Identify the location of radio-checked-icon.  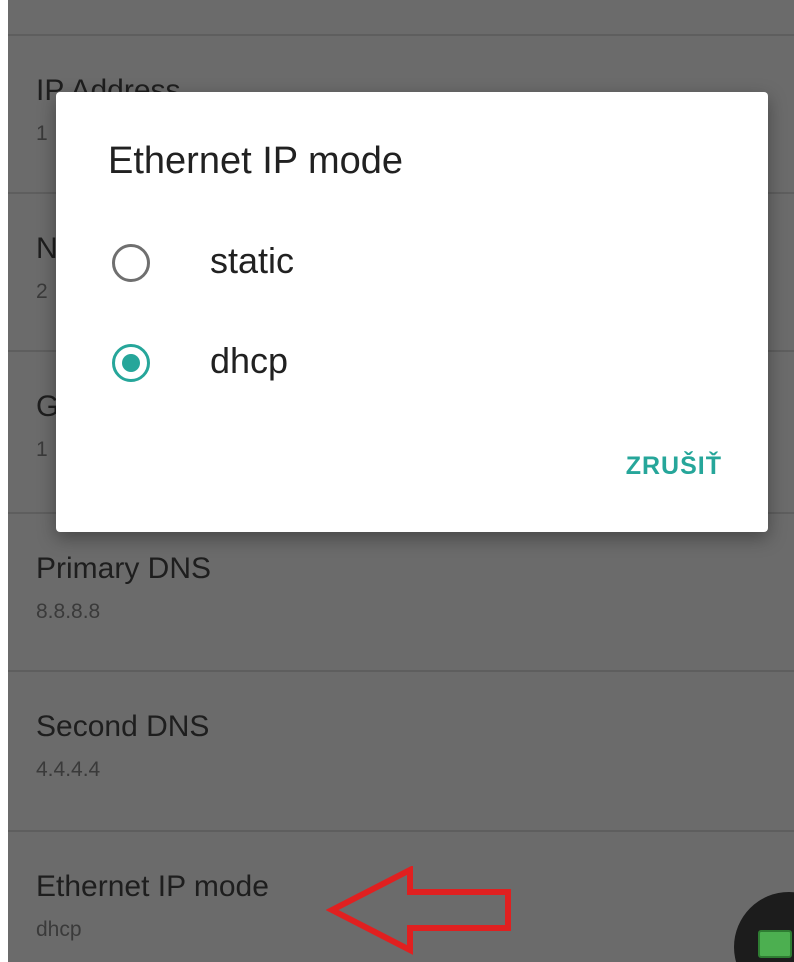
(131, 363).